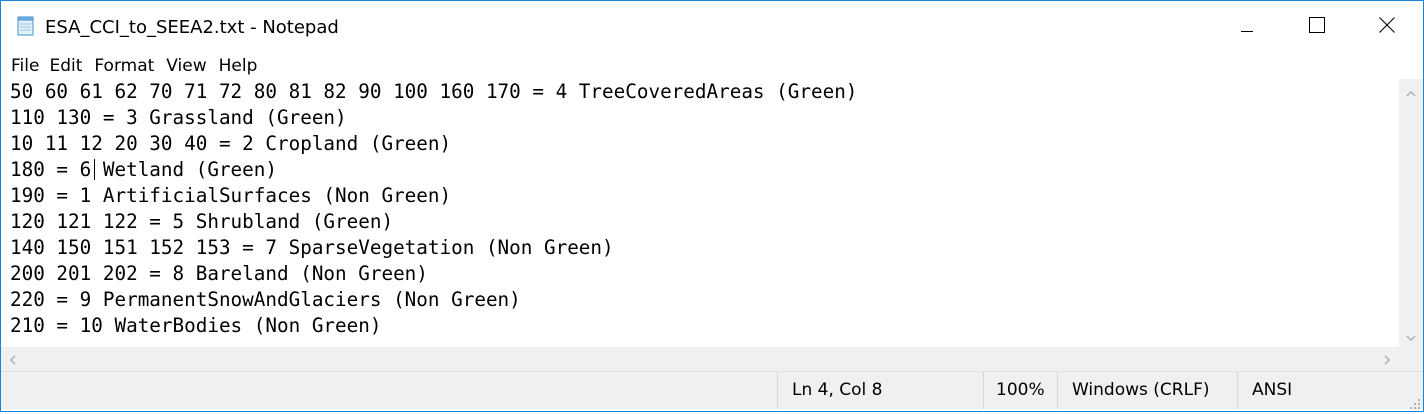 The image size is (1424, 414). I want to click on window-title: ESA_CCI_to_SEEA2.txt - Notepad, so click(192, 27).